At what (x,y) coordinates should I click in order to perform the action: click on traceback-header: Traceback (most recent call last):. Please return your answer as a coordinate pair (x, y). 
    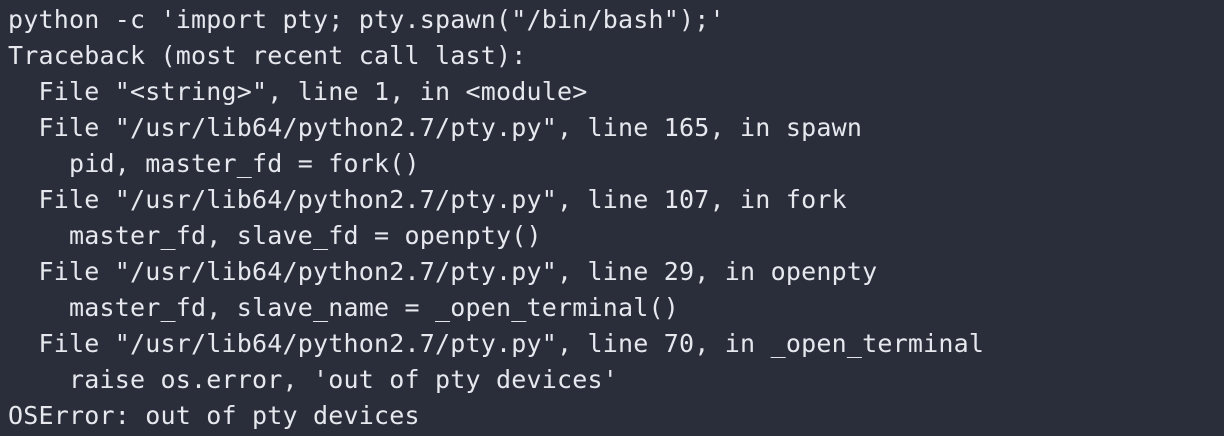
    Looking at the image, I should click on (267, 55).